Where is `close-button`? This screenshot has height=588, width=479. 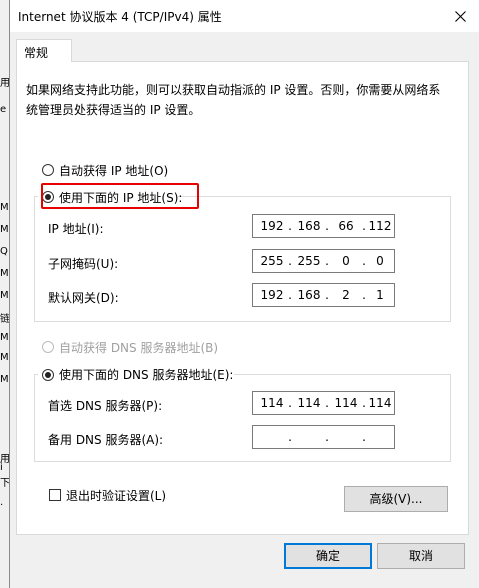 close-button is located at coordinates (459, 16).